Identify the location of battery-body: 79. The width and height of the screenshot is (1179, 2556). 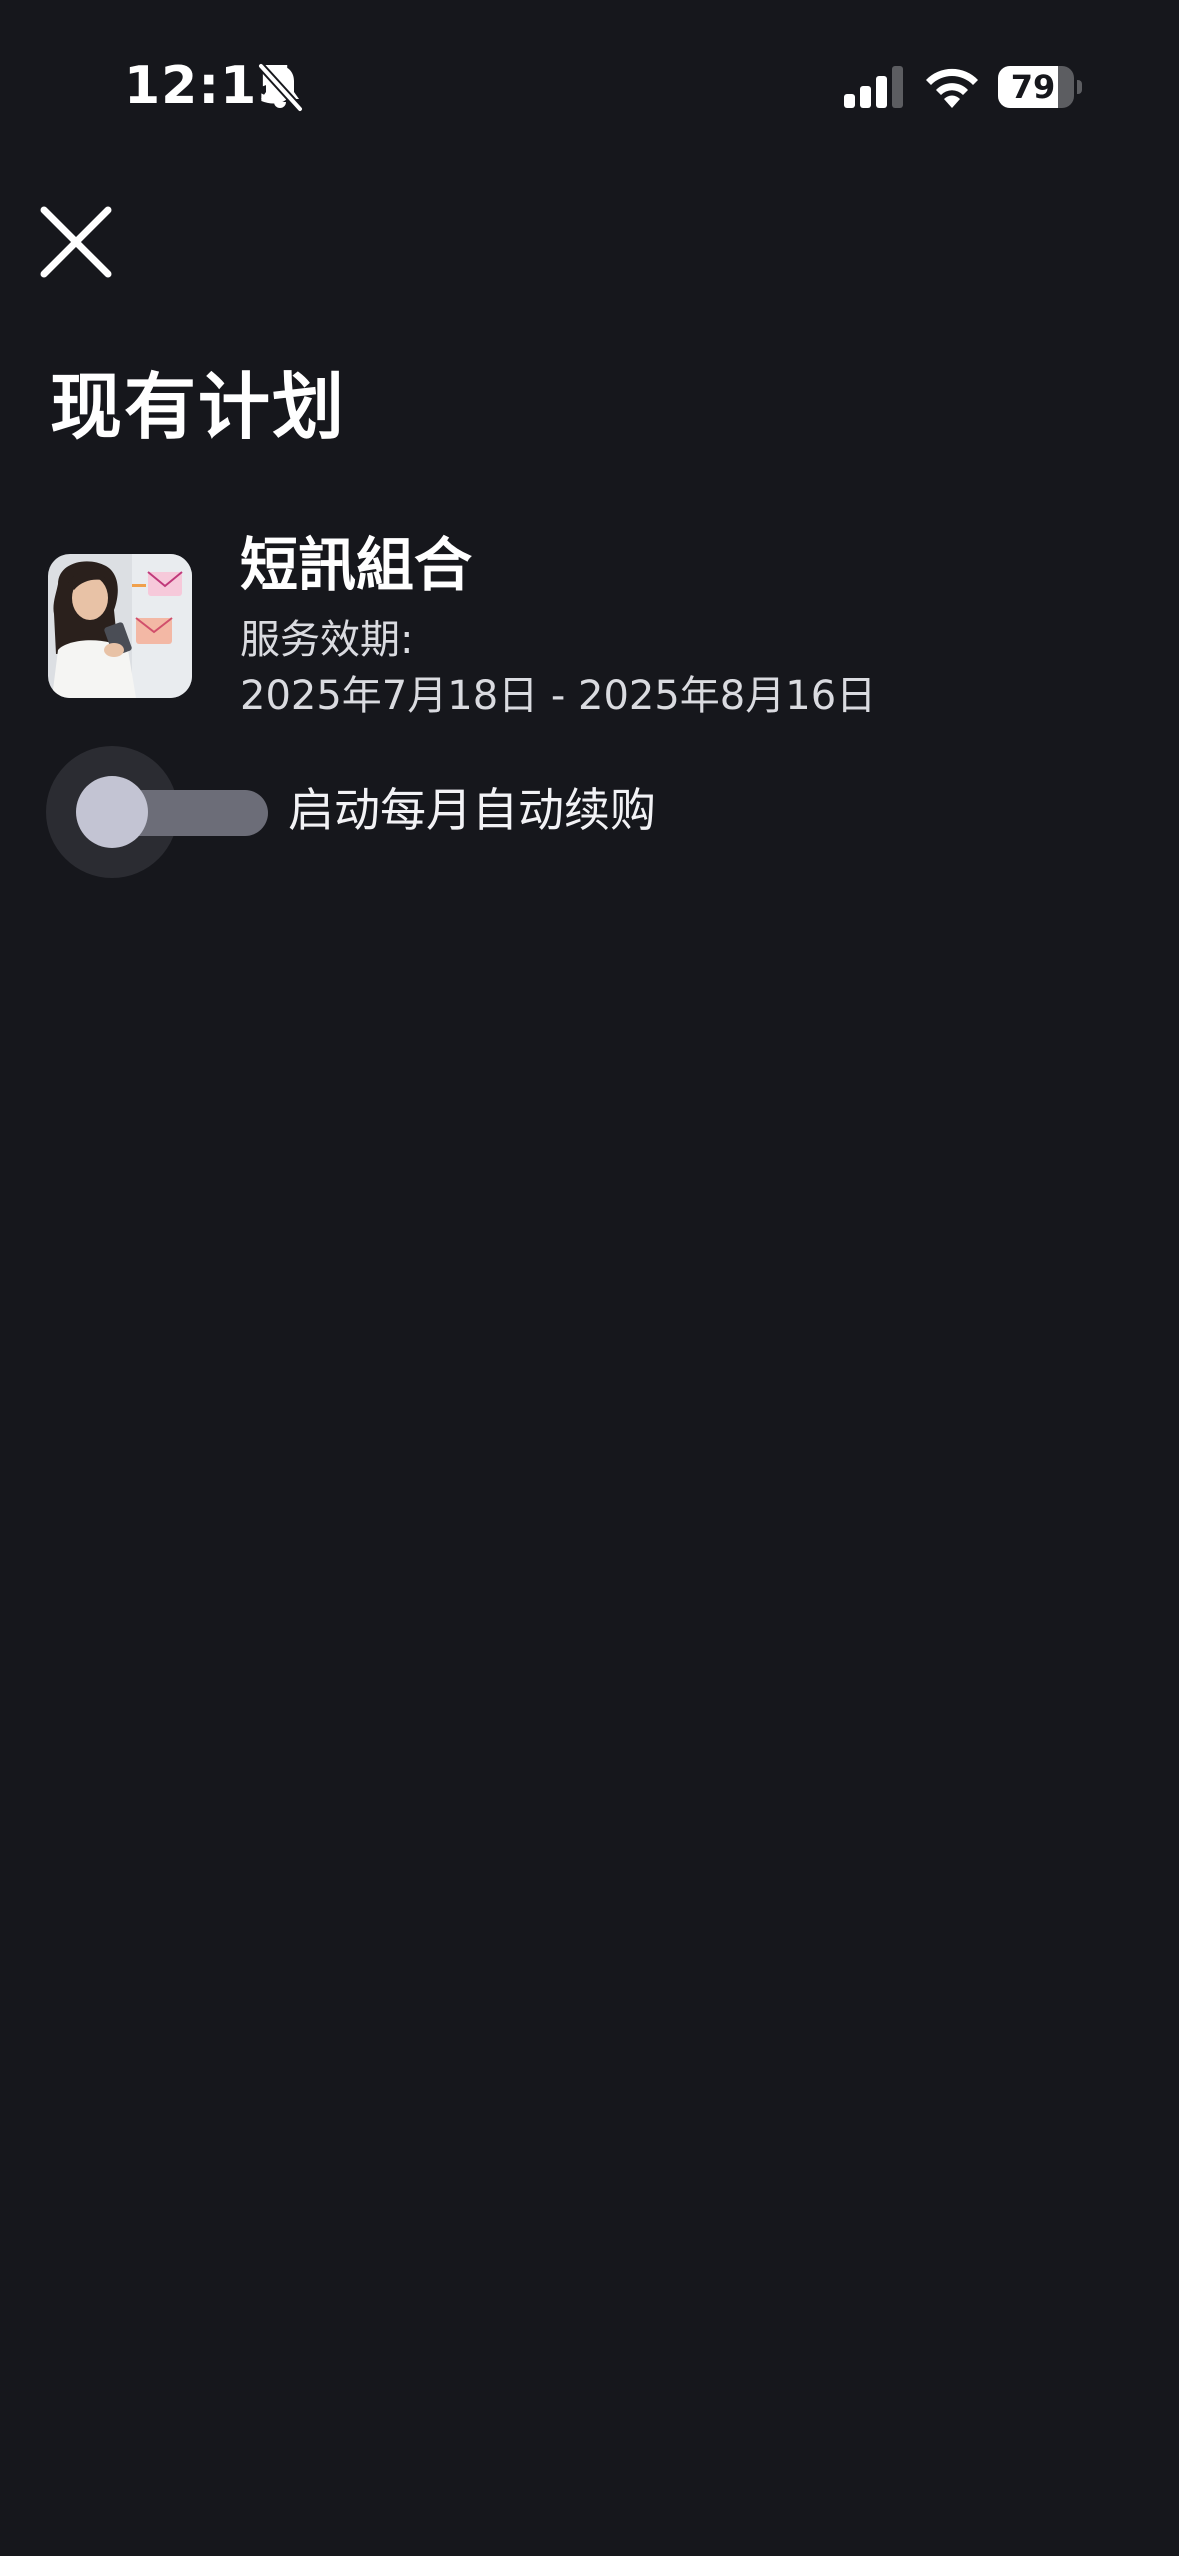
(1036, 87).